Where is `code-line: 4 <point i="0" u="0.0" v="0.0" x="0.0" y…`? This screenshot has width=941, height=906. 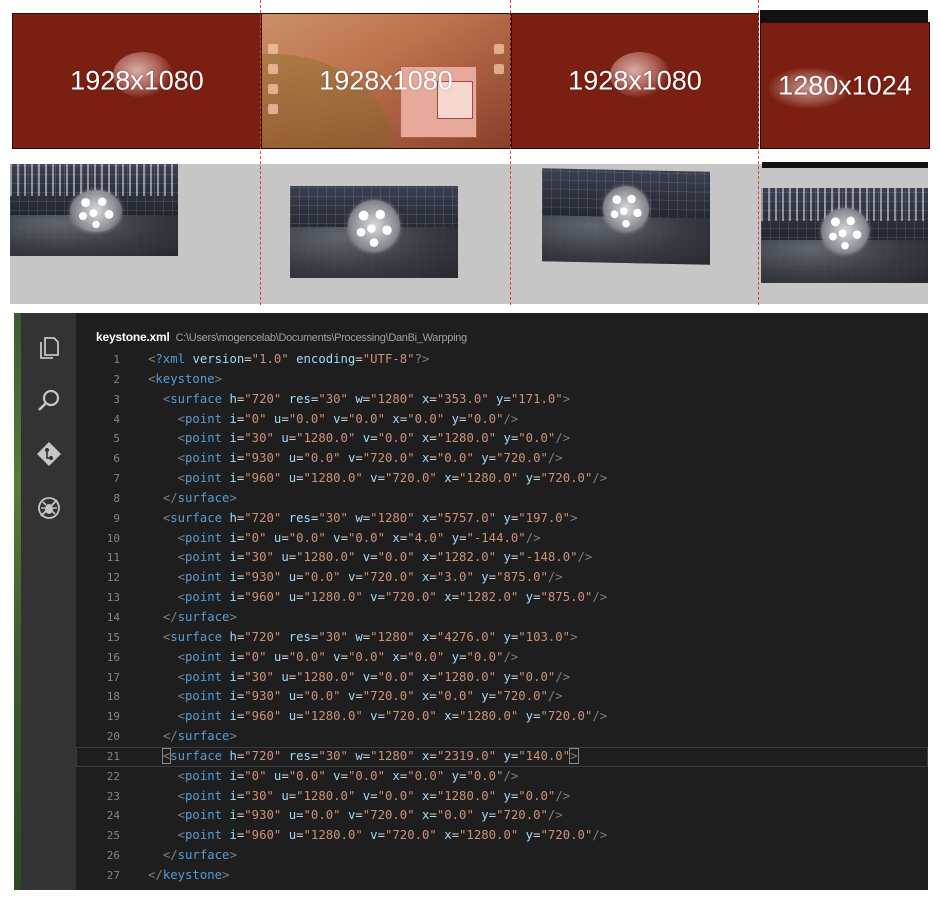 code-line: 4 <point i="0" u="0.0" v="0.0" x="0.0" y… is located at coordinates (502, 420).